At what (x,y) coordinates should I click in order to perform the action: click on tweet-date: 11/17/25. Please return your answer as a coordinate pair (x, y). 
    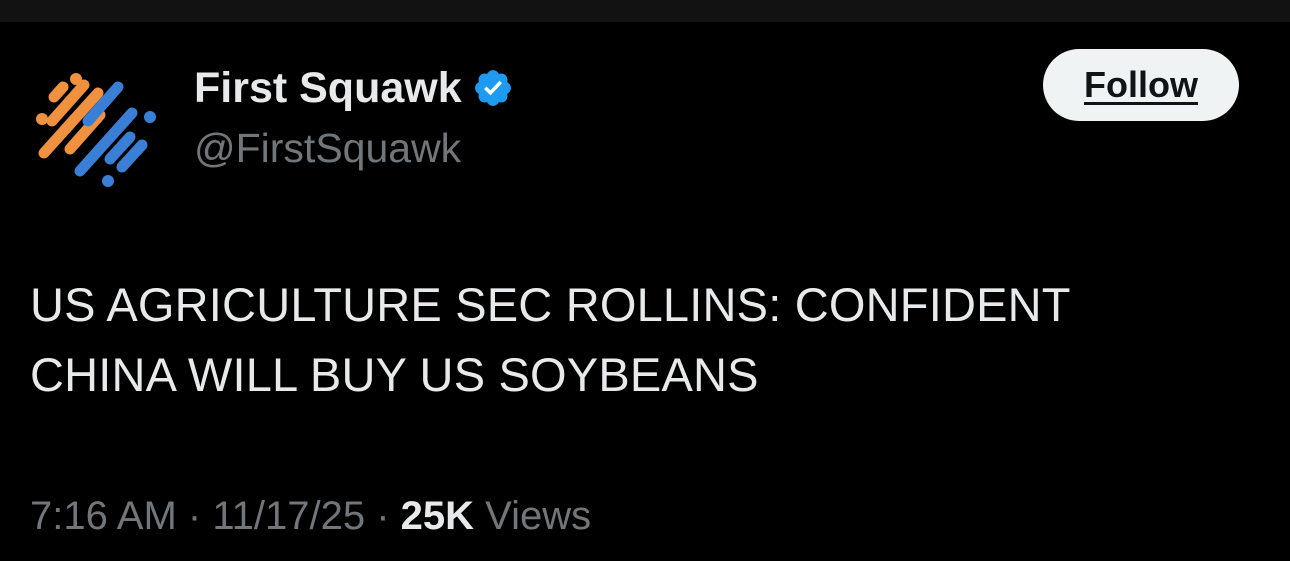
    Looking at the image, I should click on (288, 516).